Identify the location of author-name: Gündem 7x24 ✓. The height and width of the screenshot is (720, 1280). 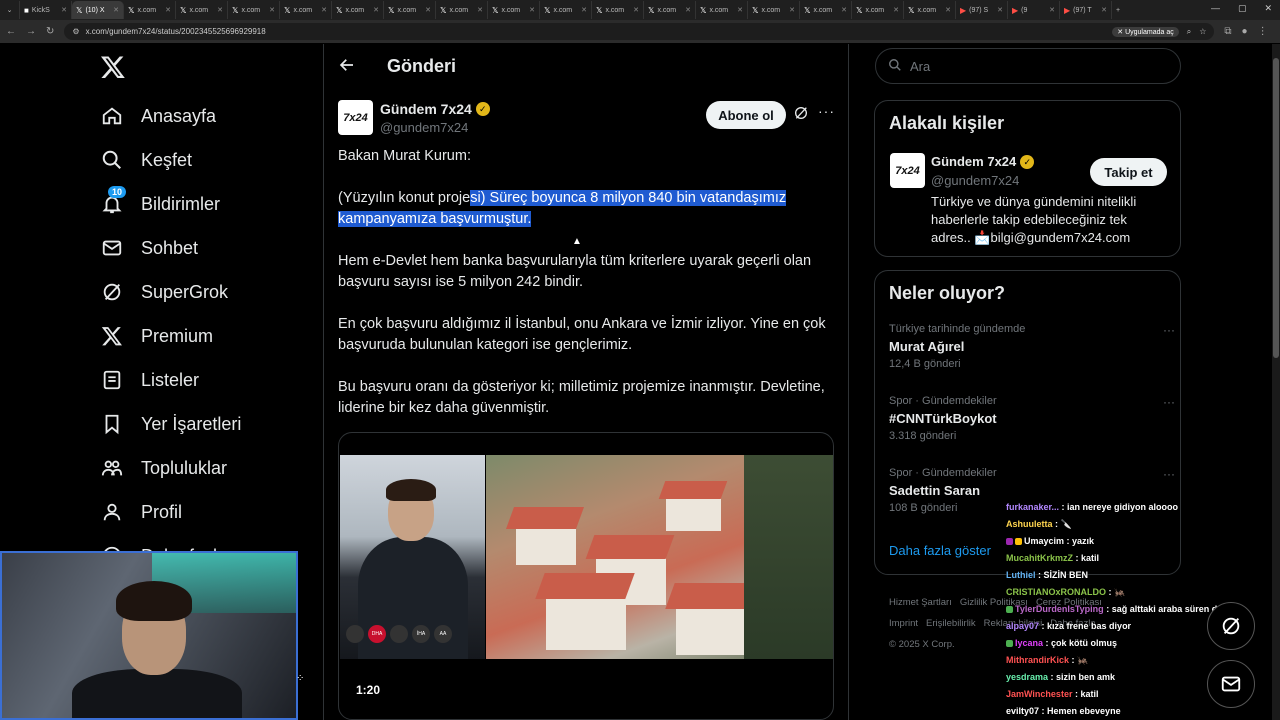
(435, 109).